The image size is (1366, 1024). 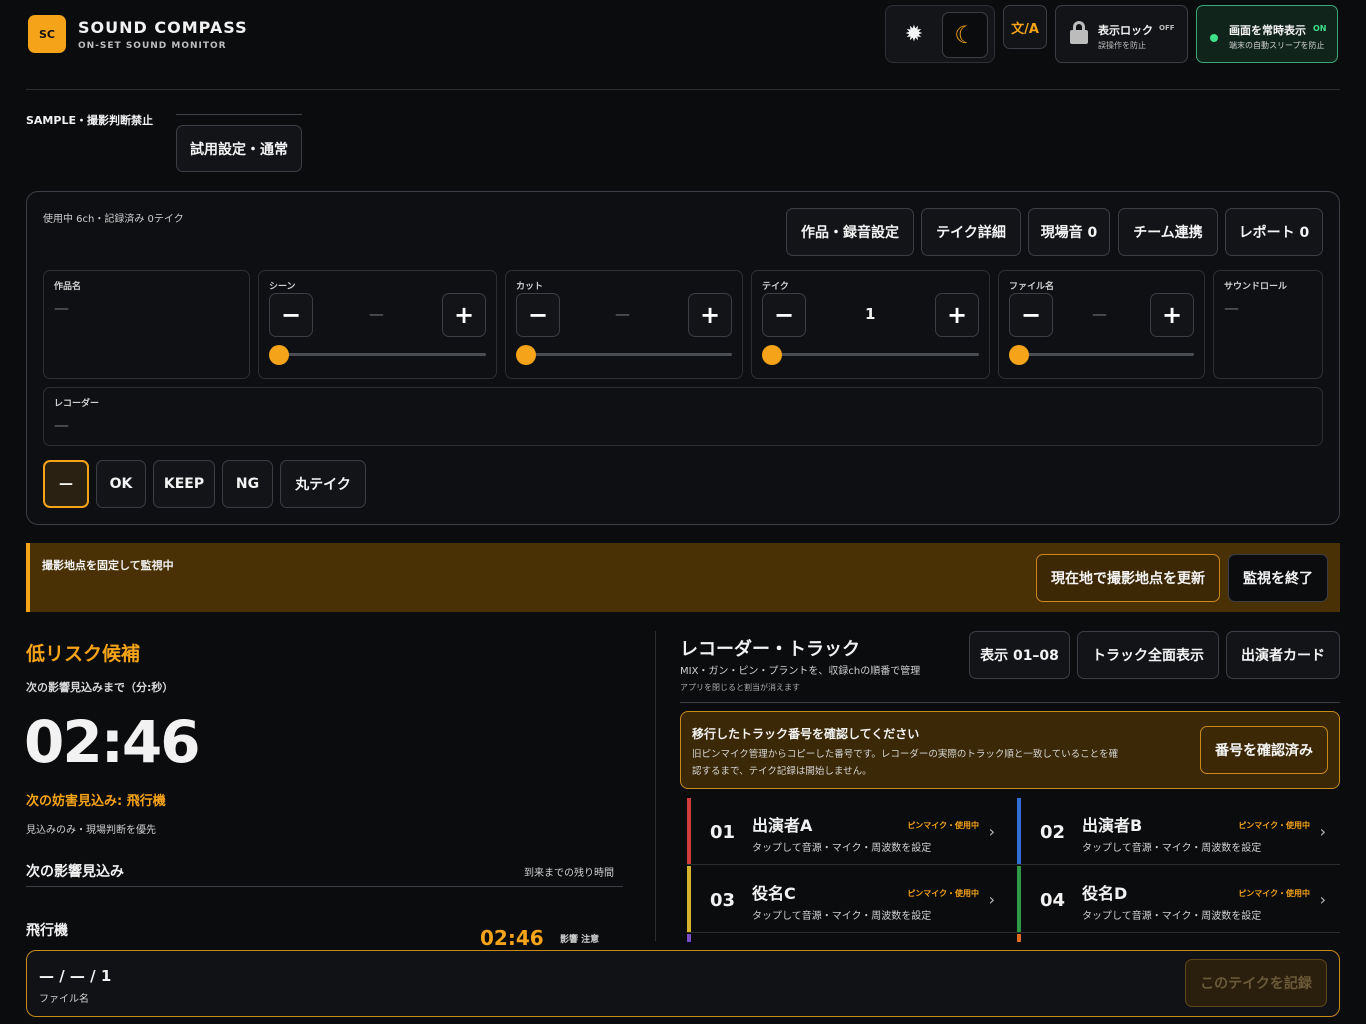 I want to click on lock-sub: 誤操作を防止, so click(x=1122, y=45).